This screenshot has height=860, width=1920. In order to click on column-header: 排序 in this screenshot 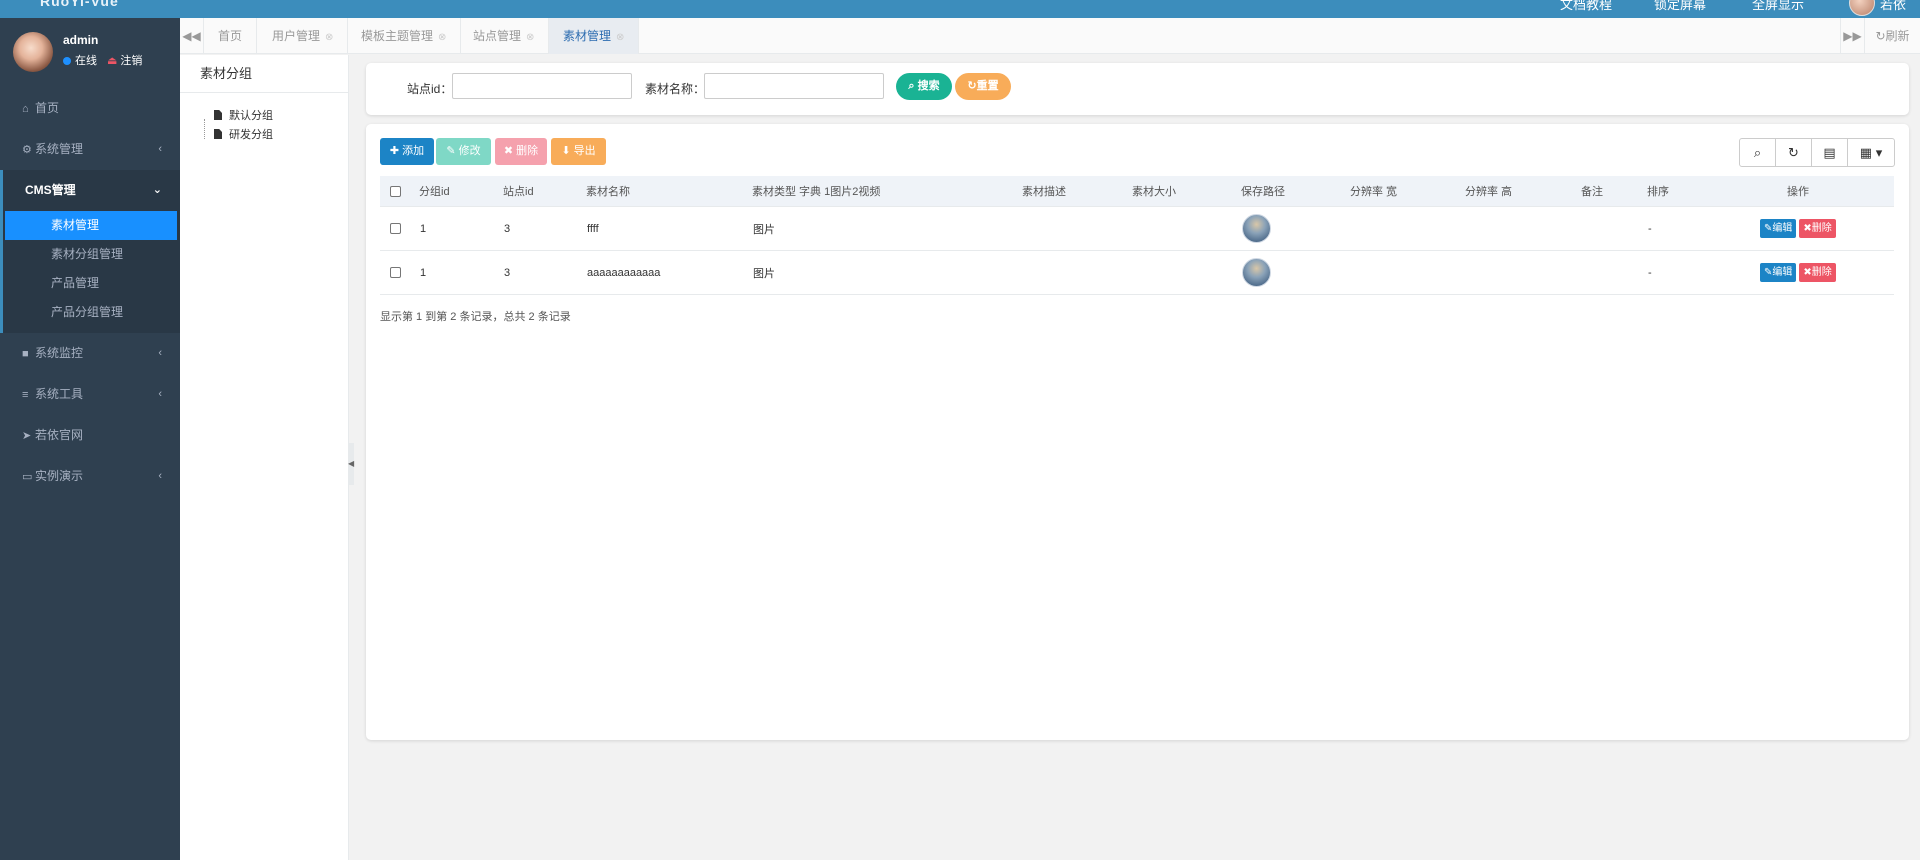, I will do `click(1658, 191)`.